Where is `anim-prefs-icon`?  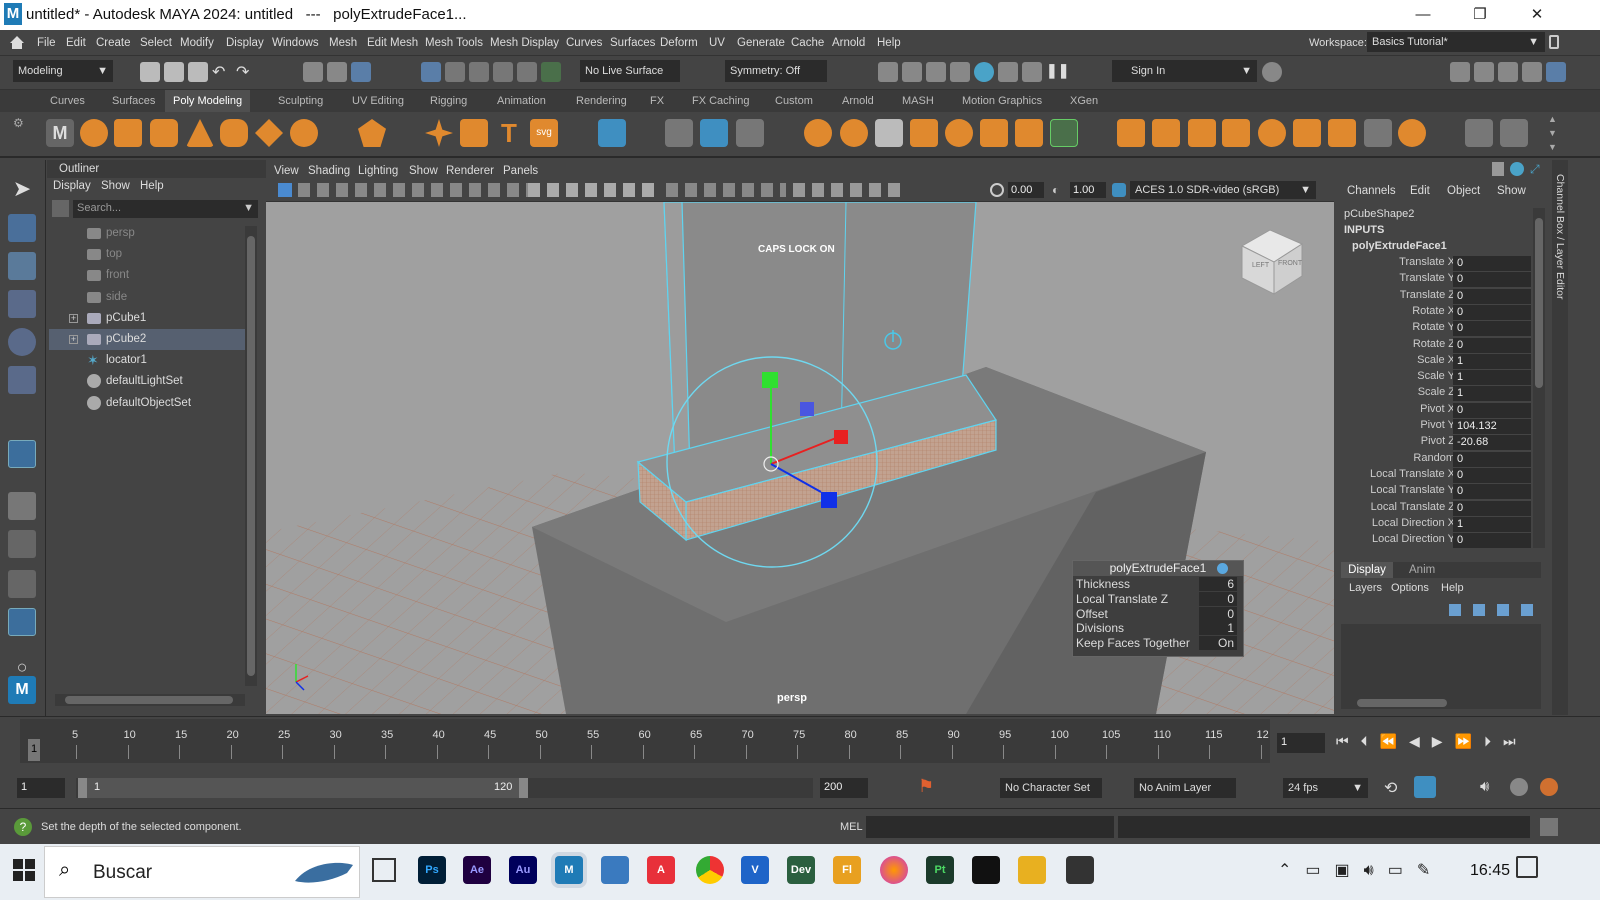
anim-prefs-icon is located at coordinates (1519, 787).